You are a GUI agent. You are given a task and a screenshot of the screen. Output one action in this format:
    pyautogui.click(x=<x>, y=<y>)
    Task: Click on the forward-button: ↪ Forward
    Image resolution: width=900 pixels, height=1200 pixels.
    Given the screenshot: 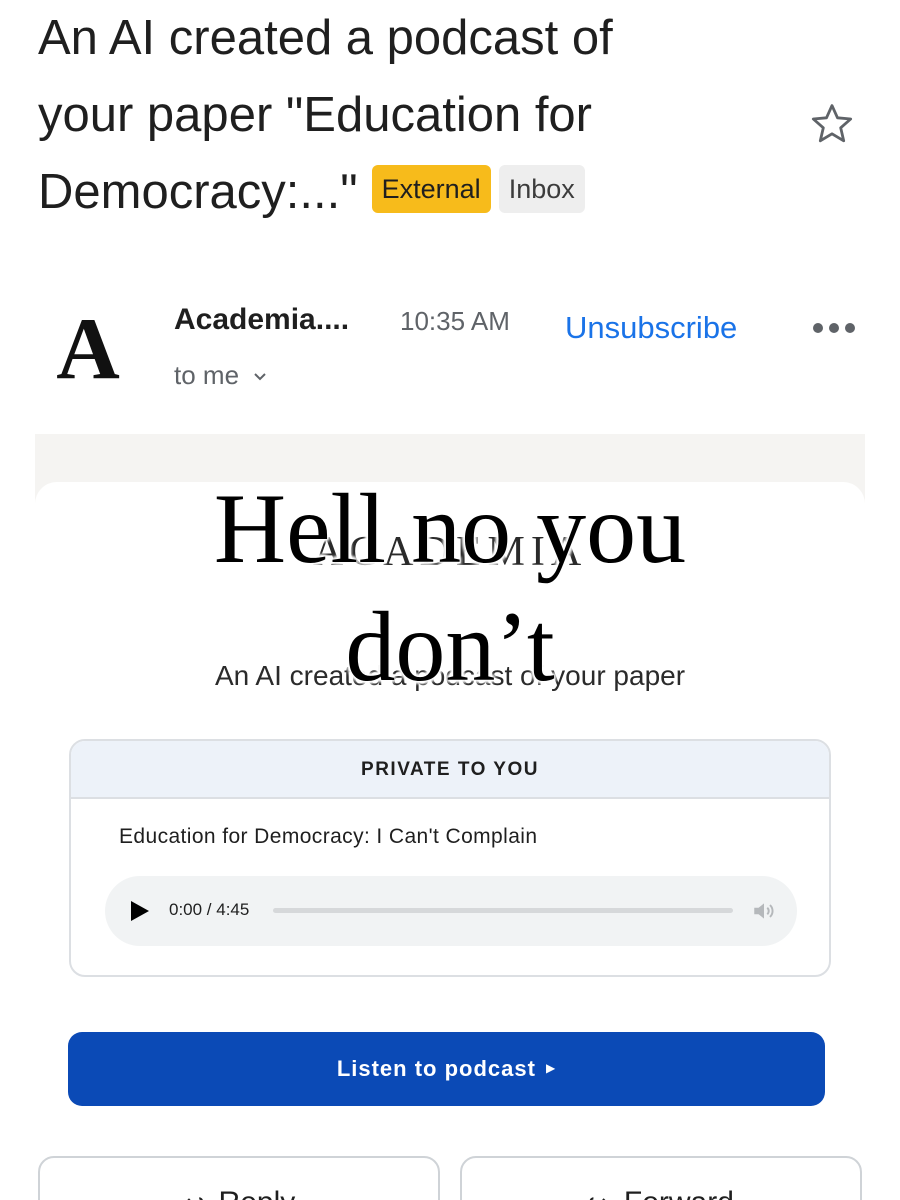 What is the action you would take?
    pyautogui.click(x=661, y=1178)
    